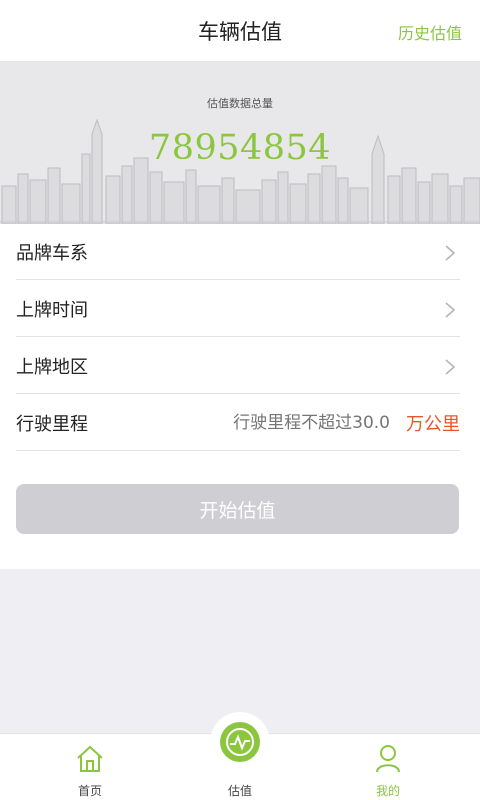 The height and width of the screenshot is (800, 480). Describe the element at coordinates (52, 367) in the screenshot. I see `registration-region-label: 上牌地区` at that location.